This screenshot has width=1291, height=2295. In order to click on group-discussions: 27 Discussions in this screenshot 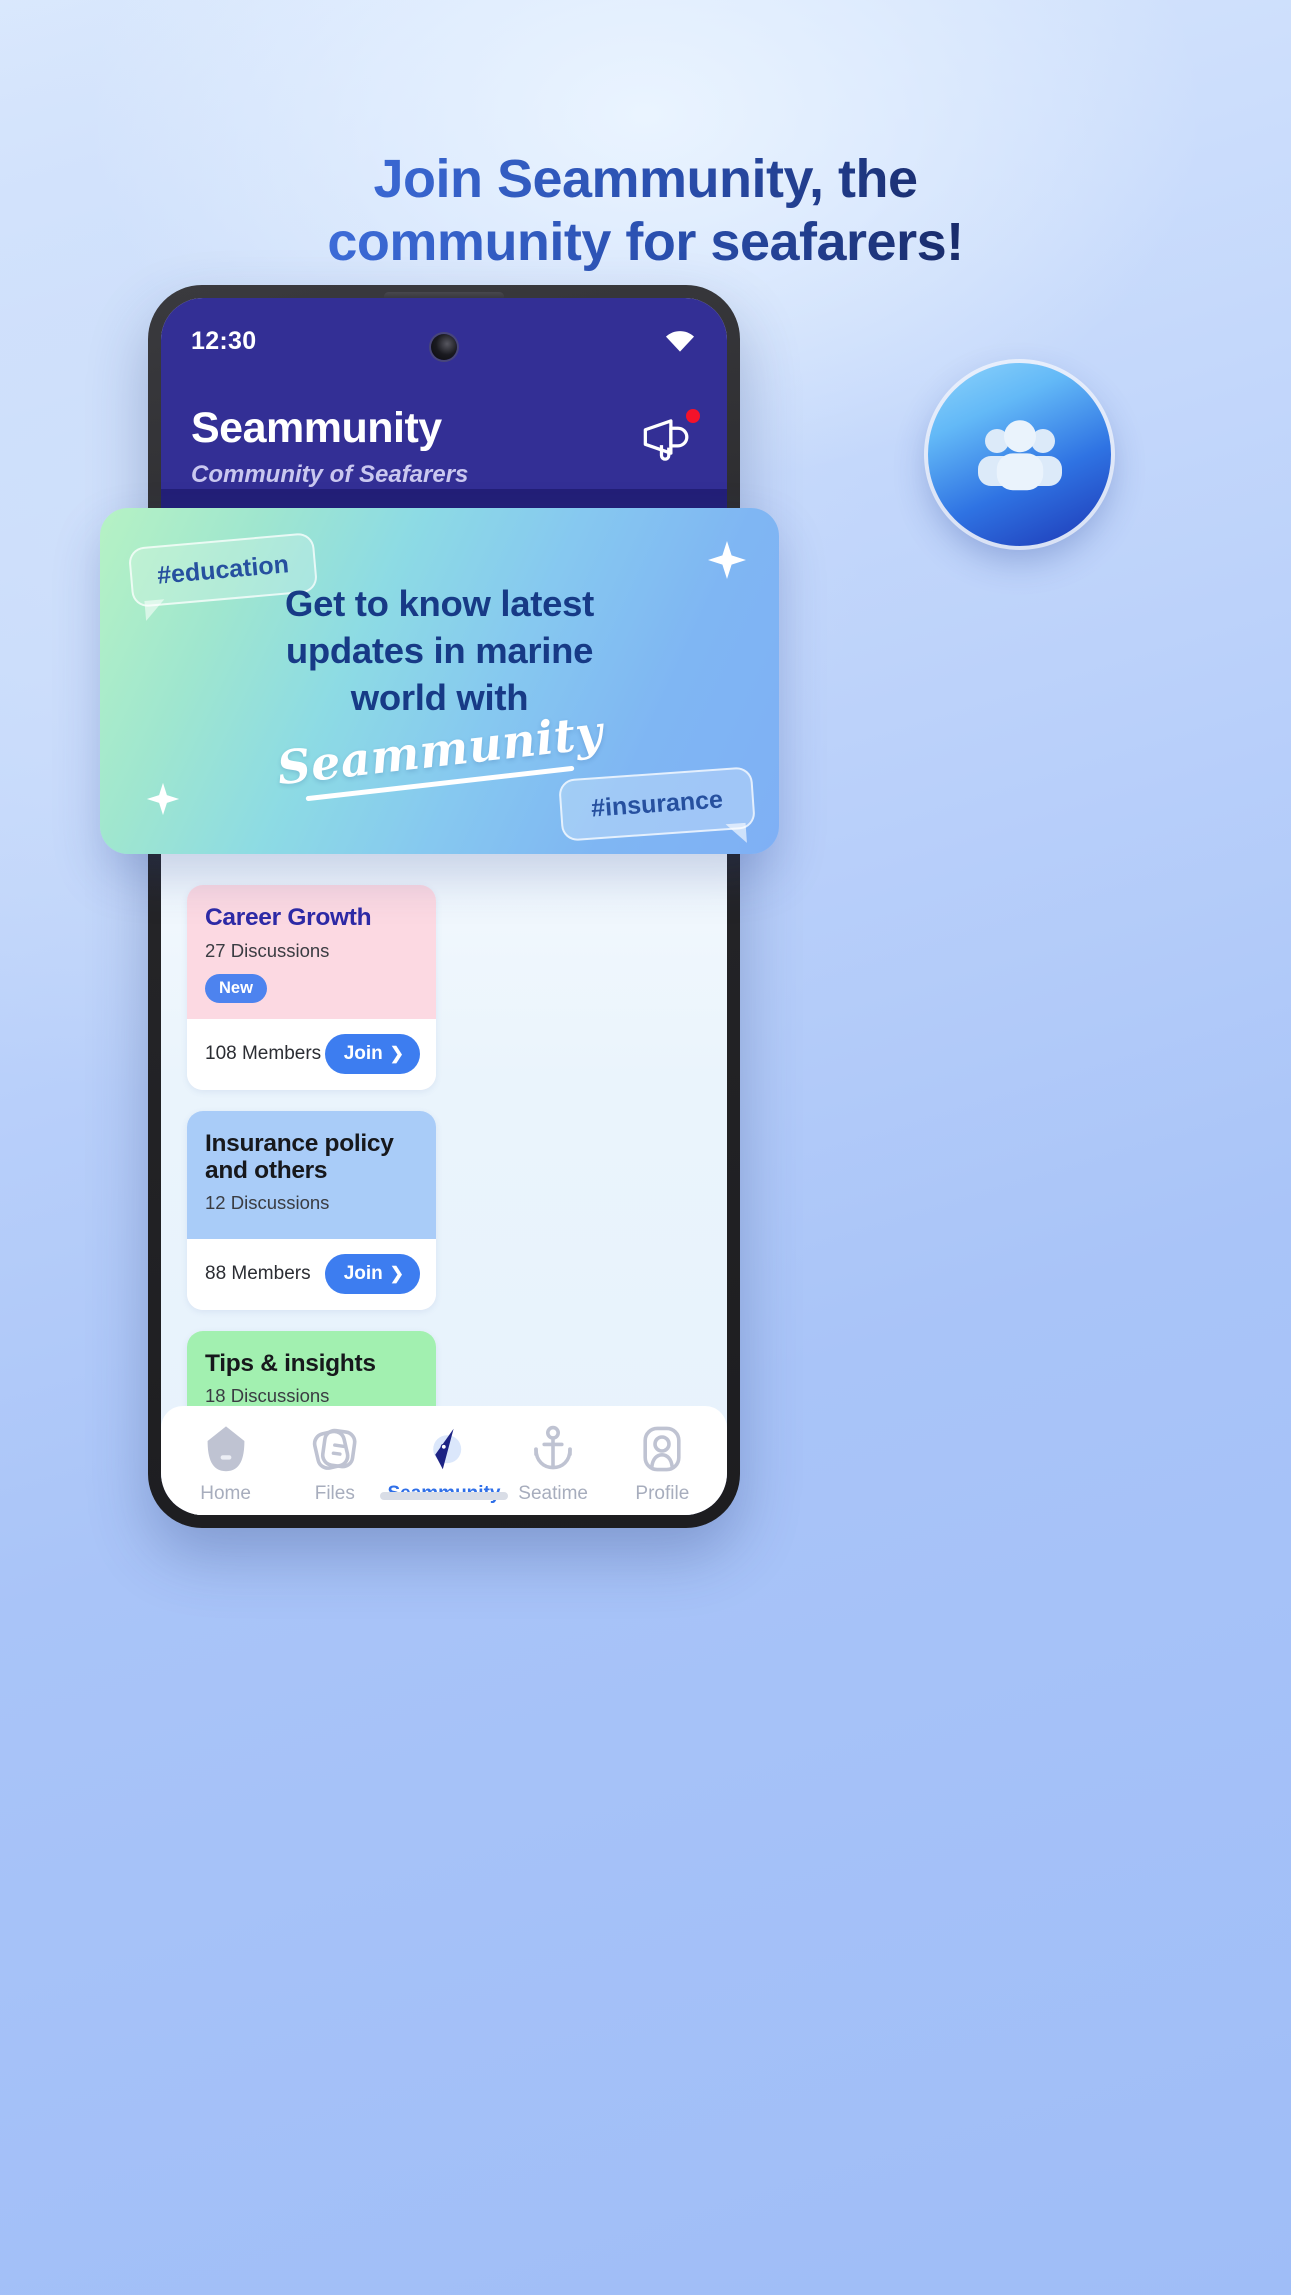, I will do `click(267, 950)`.